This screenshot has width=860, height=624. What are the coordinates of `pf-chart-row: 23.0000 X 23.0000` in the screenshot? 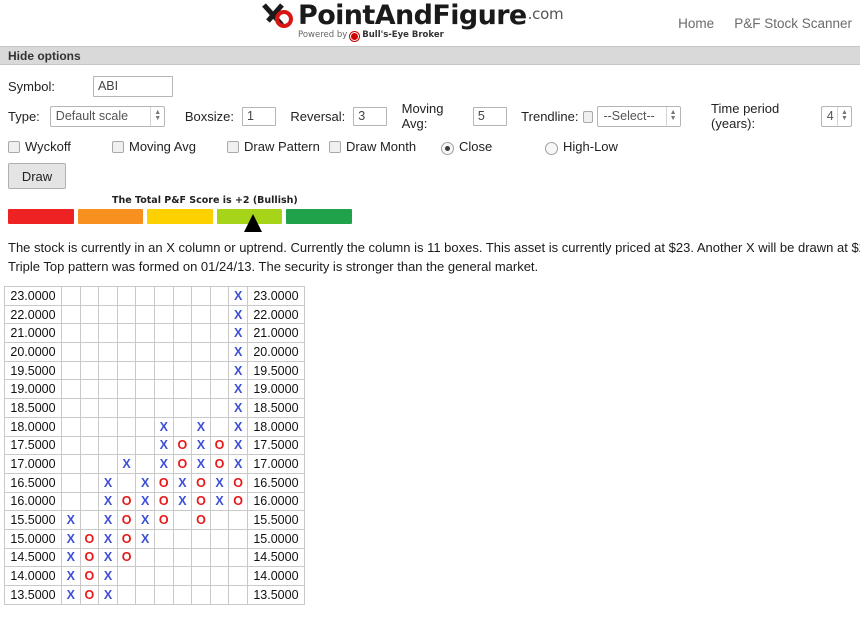 It's located at (154, 296).